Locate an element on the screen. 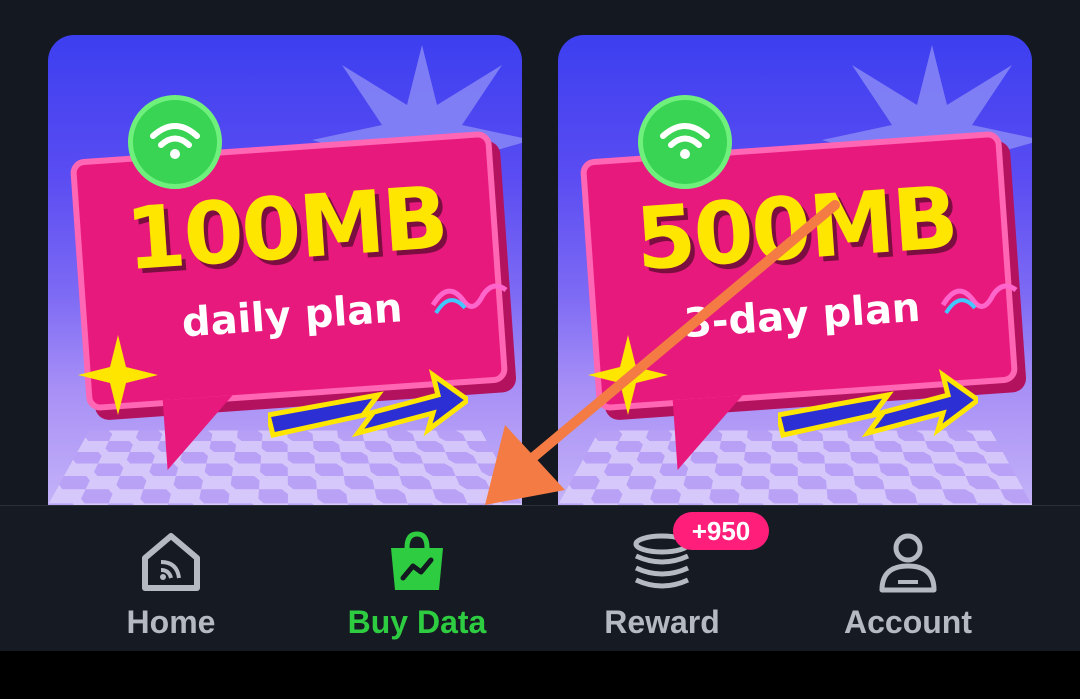 This screenshot has width=1080, height=699. nav-item-account: Account is located at coordinates (908, 578).